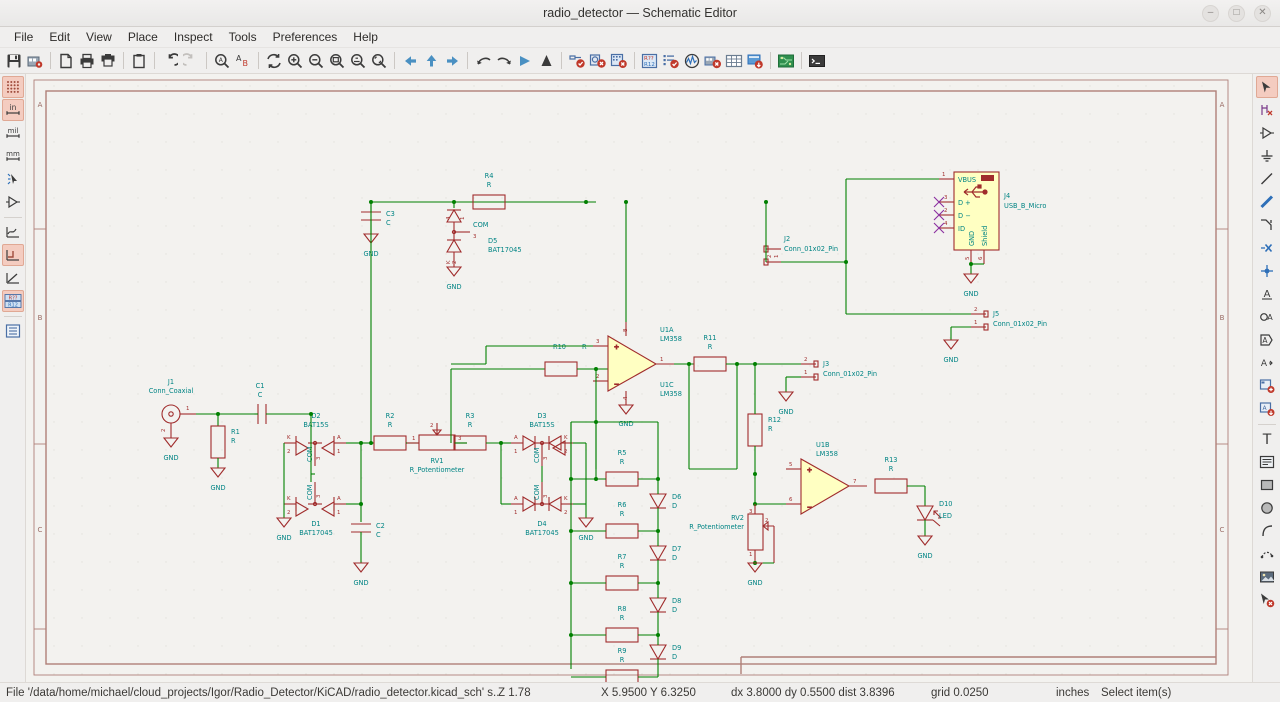  Describe the element at coordinates (23, 37) in the screenshot. I see `menu-file: File` at that location.